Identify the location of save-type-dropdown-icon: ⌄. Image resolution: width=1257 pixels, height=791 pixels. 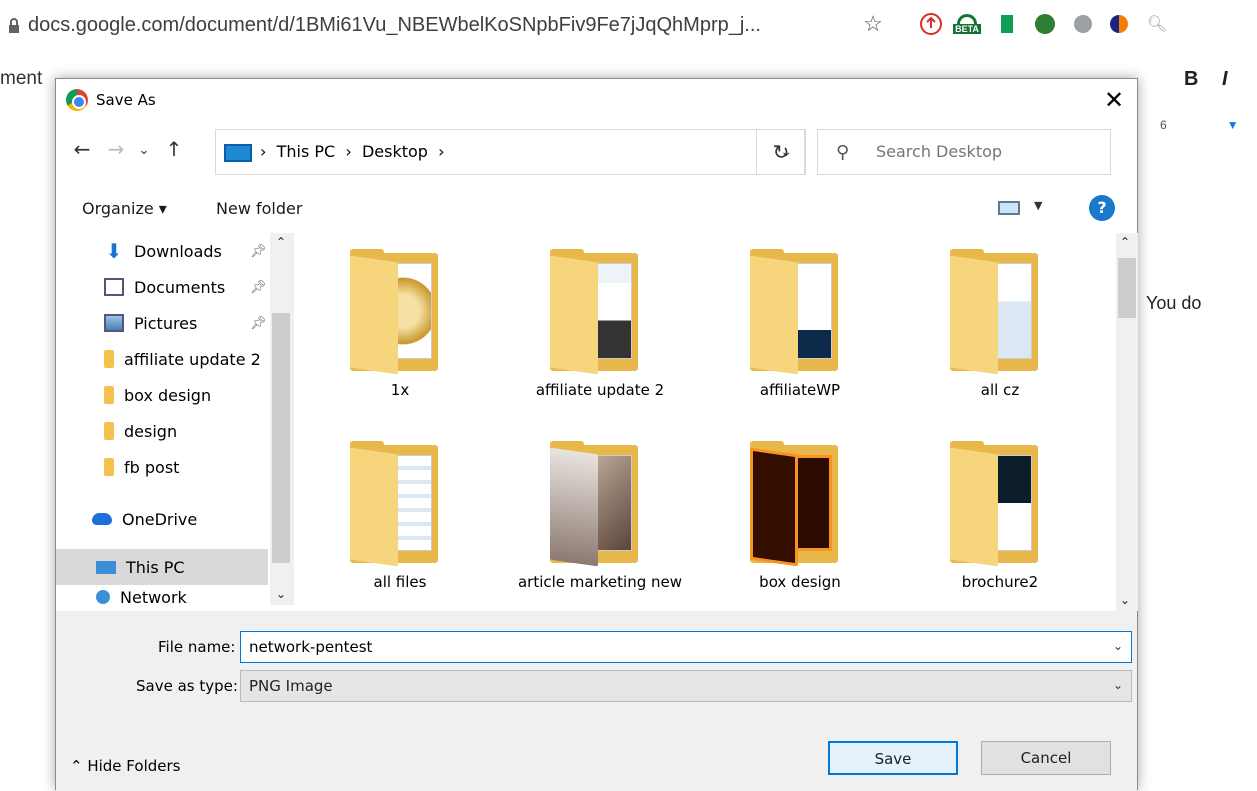
(1118, 685).